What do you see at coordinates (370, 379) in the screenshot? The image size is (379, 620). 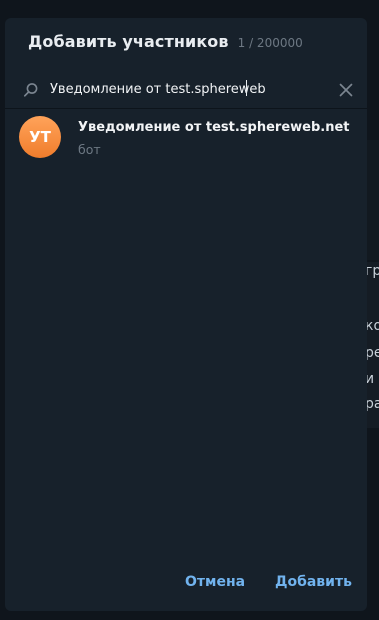 I see `background-text-fragment: и` at bounding box center [370, 379].